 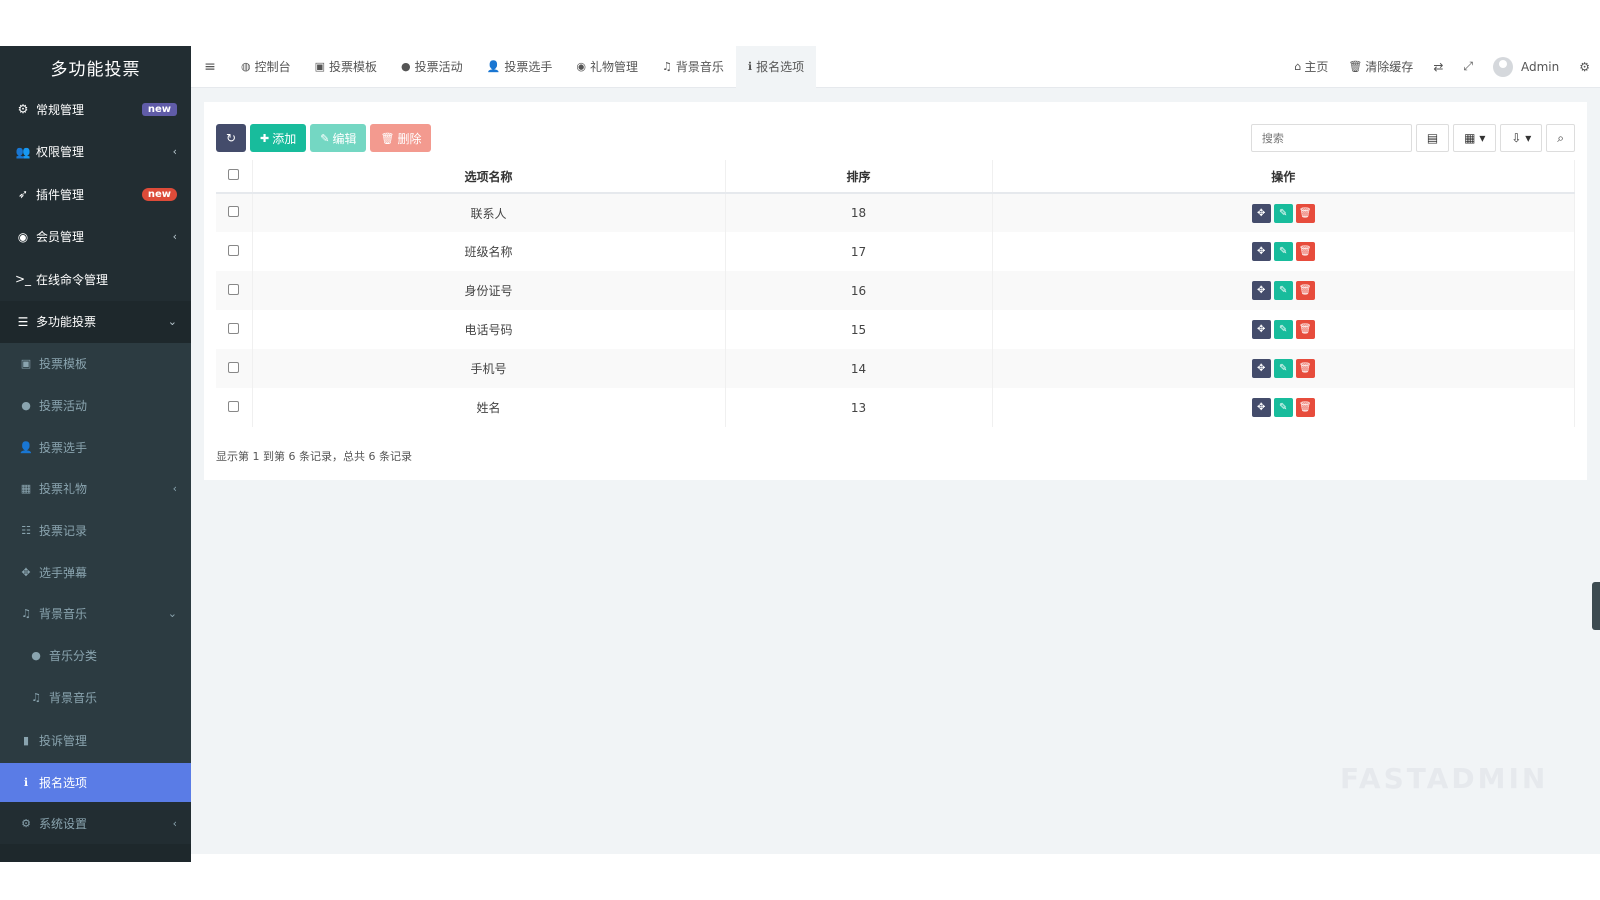 I want to click on export-icon: ⇩ ▾, so click(x=1521, y=138).